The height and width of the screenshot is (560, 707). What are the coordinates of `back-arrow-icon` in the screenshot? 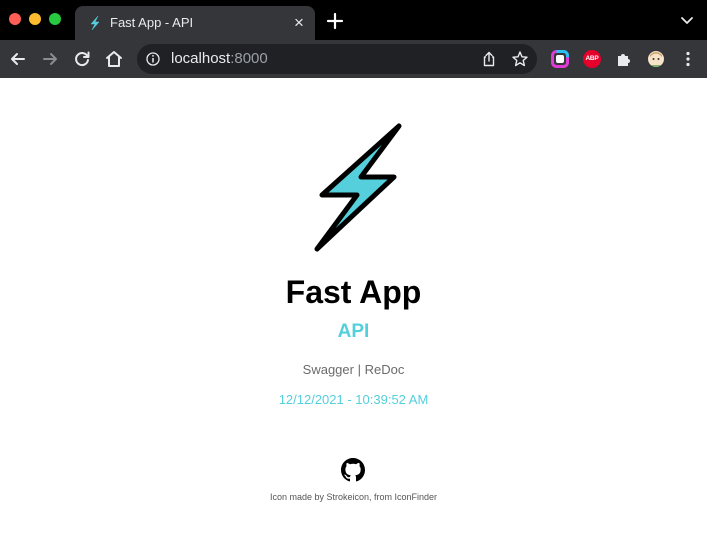 It's located at (18, 59).